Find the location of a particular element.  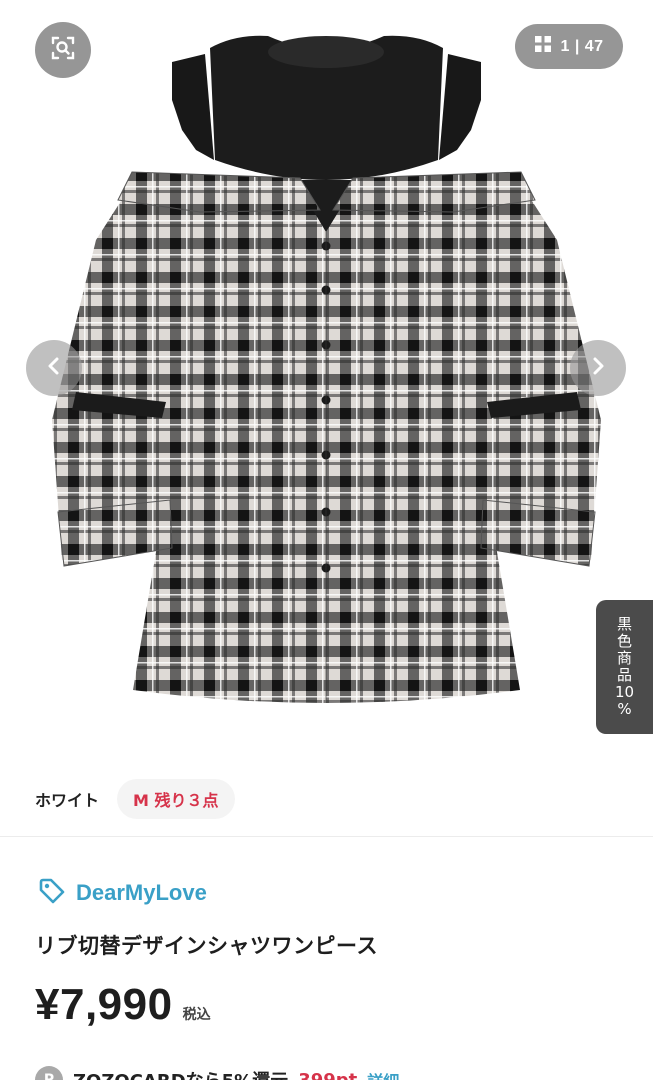

points-row: P ZOZOCARDなら5%還元 399pt 詳細 is located at coordinates (217, 1073).